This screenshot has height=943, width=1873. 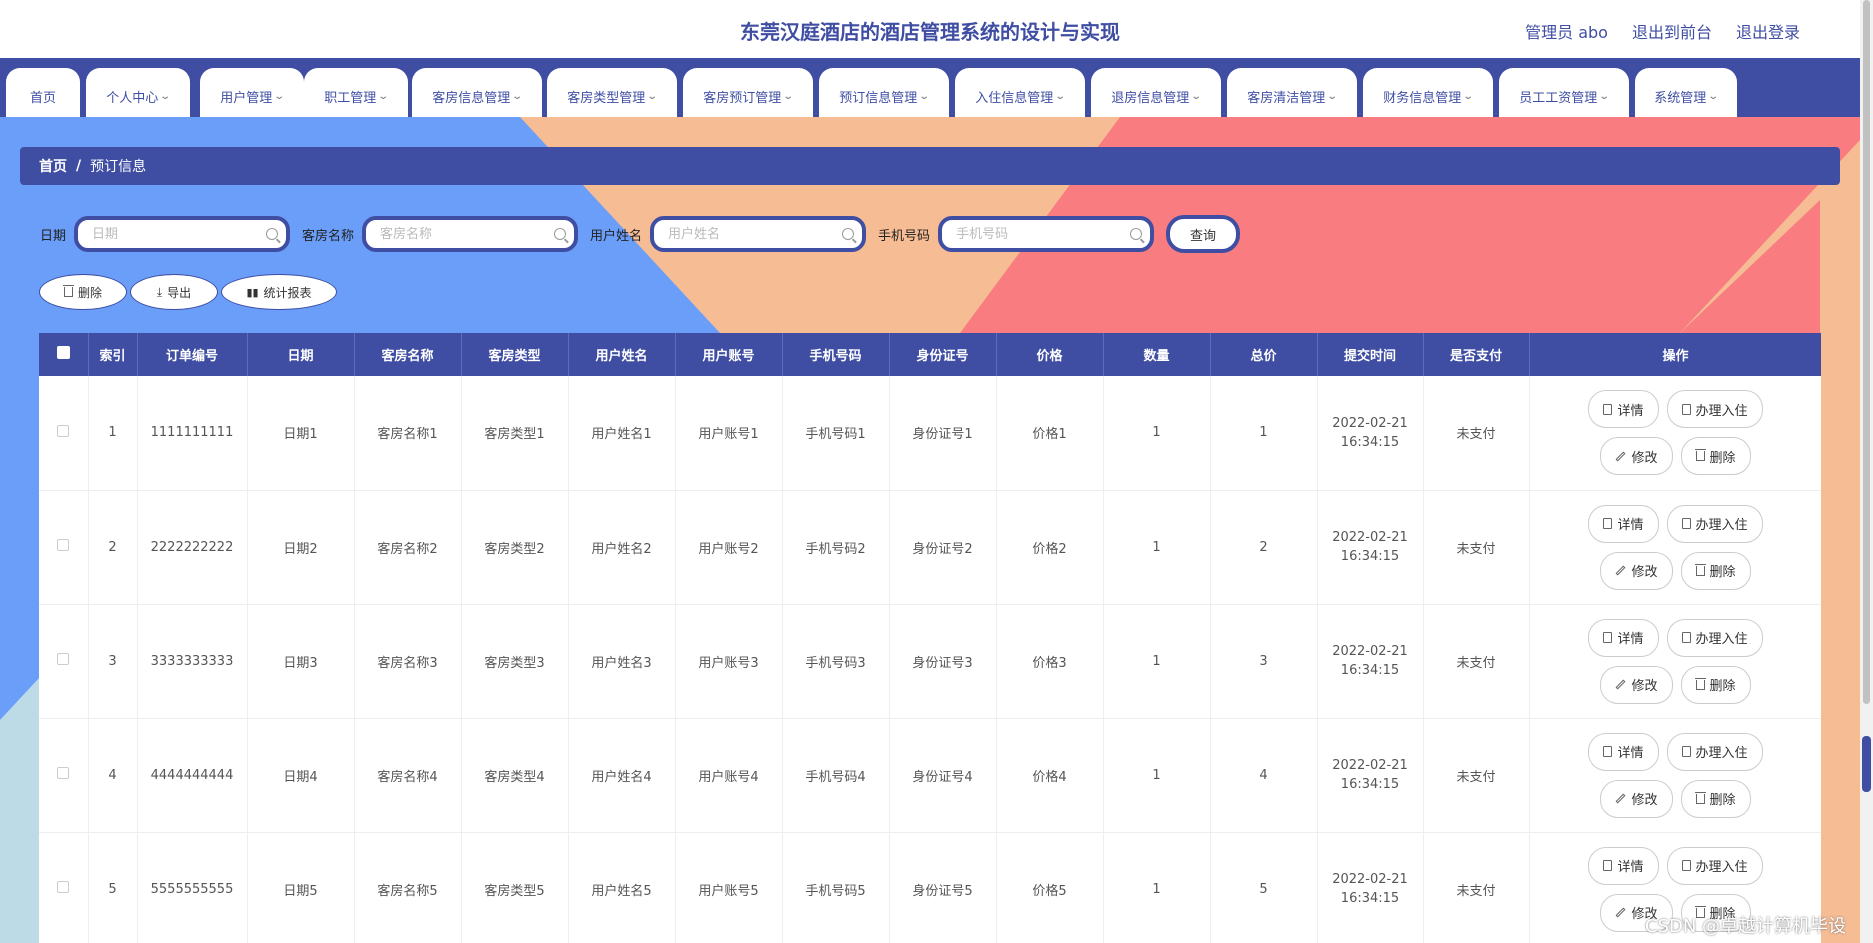 What do you see at coordinates (1476, 433) in the screenshot?
I see `cell-paid: 未支付` at bounding box center [1476, 433].